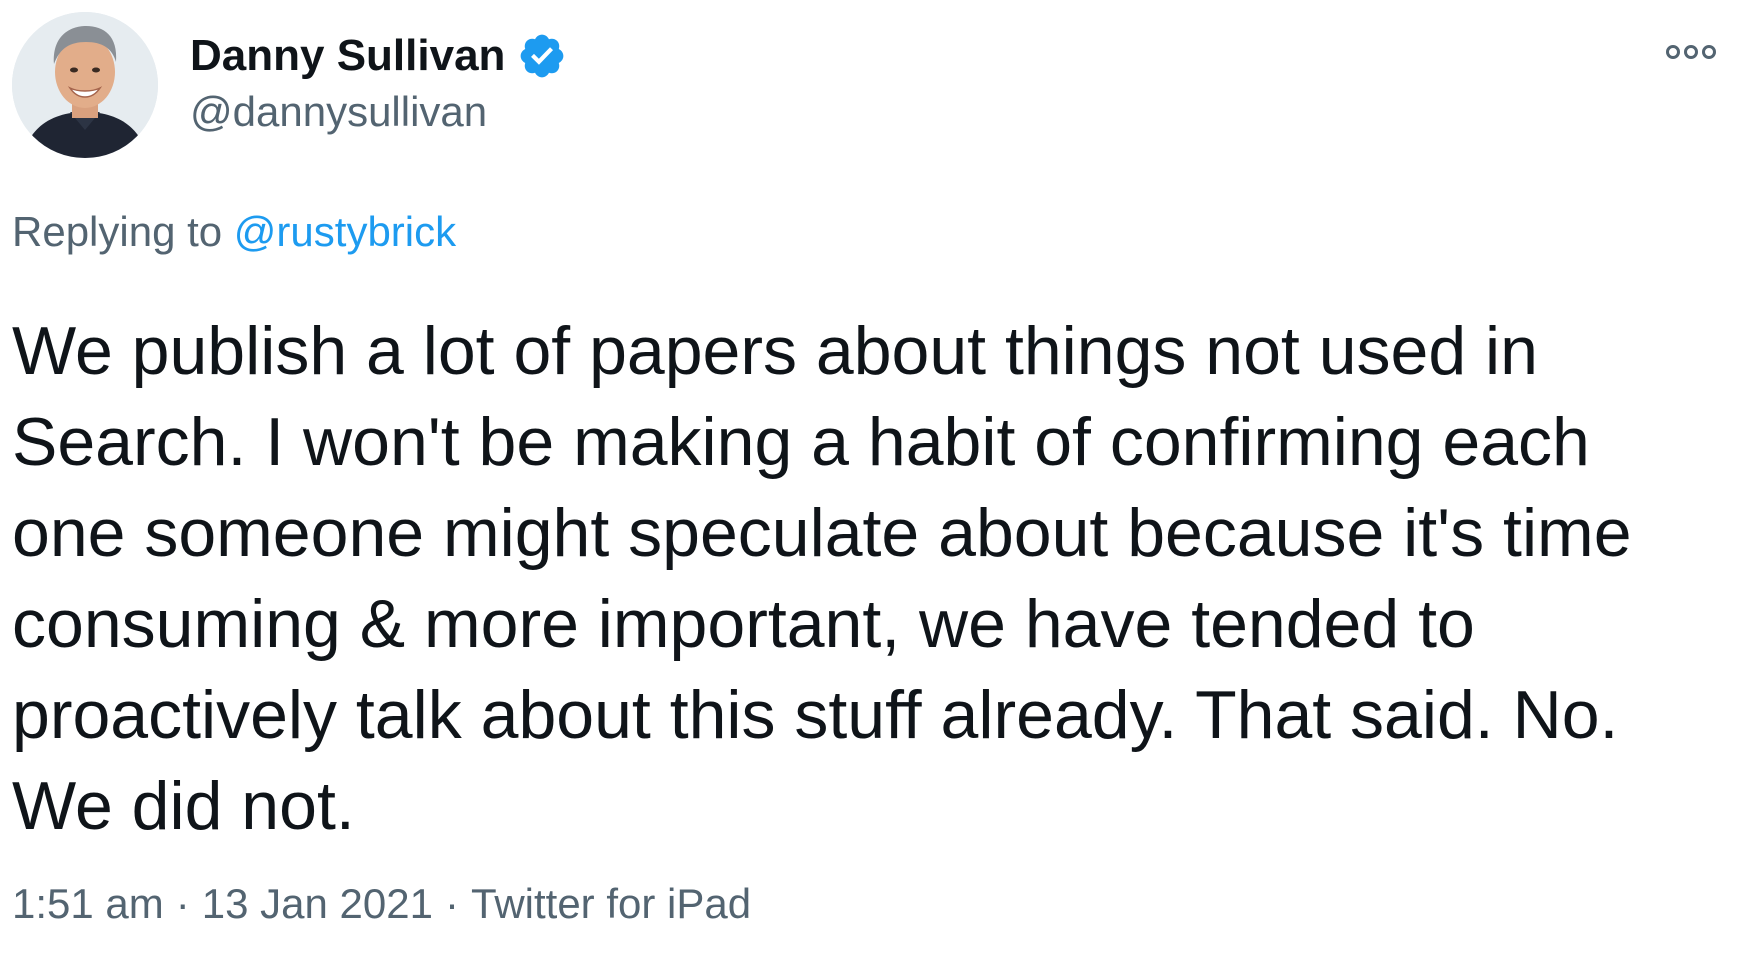  Describe the element at coordinates (183, 806) in the screenshot. I see `tweet-text-line: We did not.` at that location.